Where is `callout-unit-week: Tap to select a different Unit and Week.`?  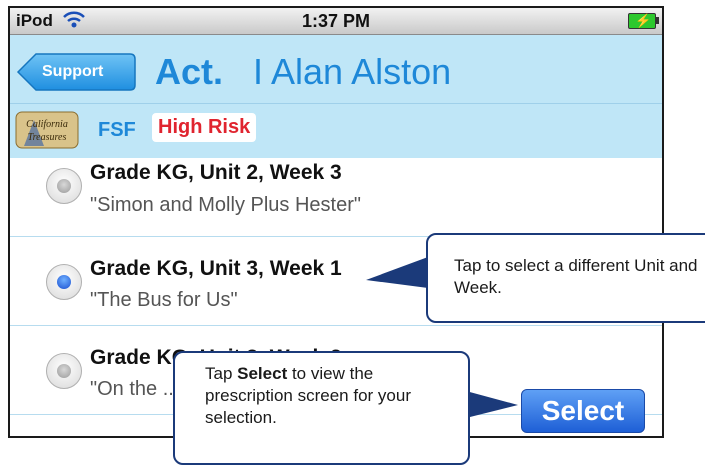 callout-unit-week: Tap to select a different Unit and Week. is located at coordinates (565, 278).